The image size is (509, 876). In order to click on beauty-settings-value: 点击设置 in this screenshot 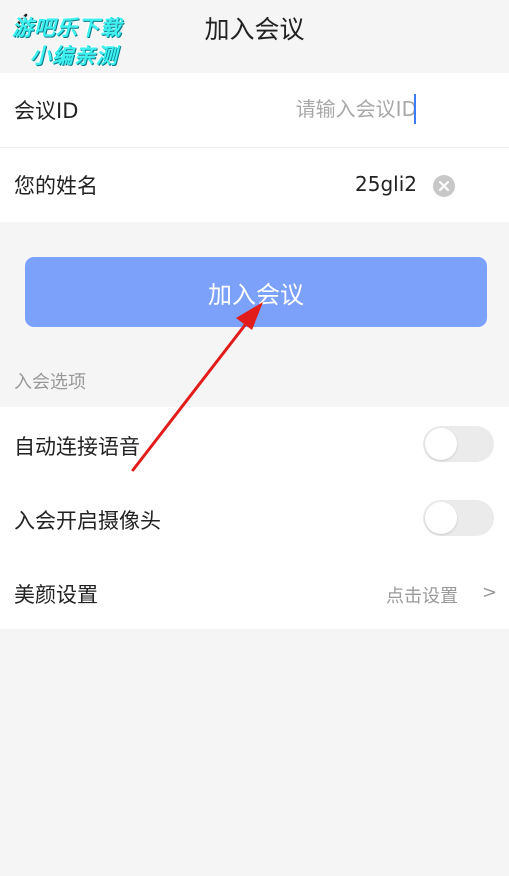, I will do `click(422, 595)`.